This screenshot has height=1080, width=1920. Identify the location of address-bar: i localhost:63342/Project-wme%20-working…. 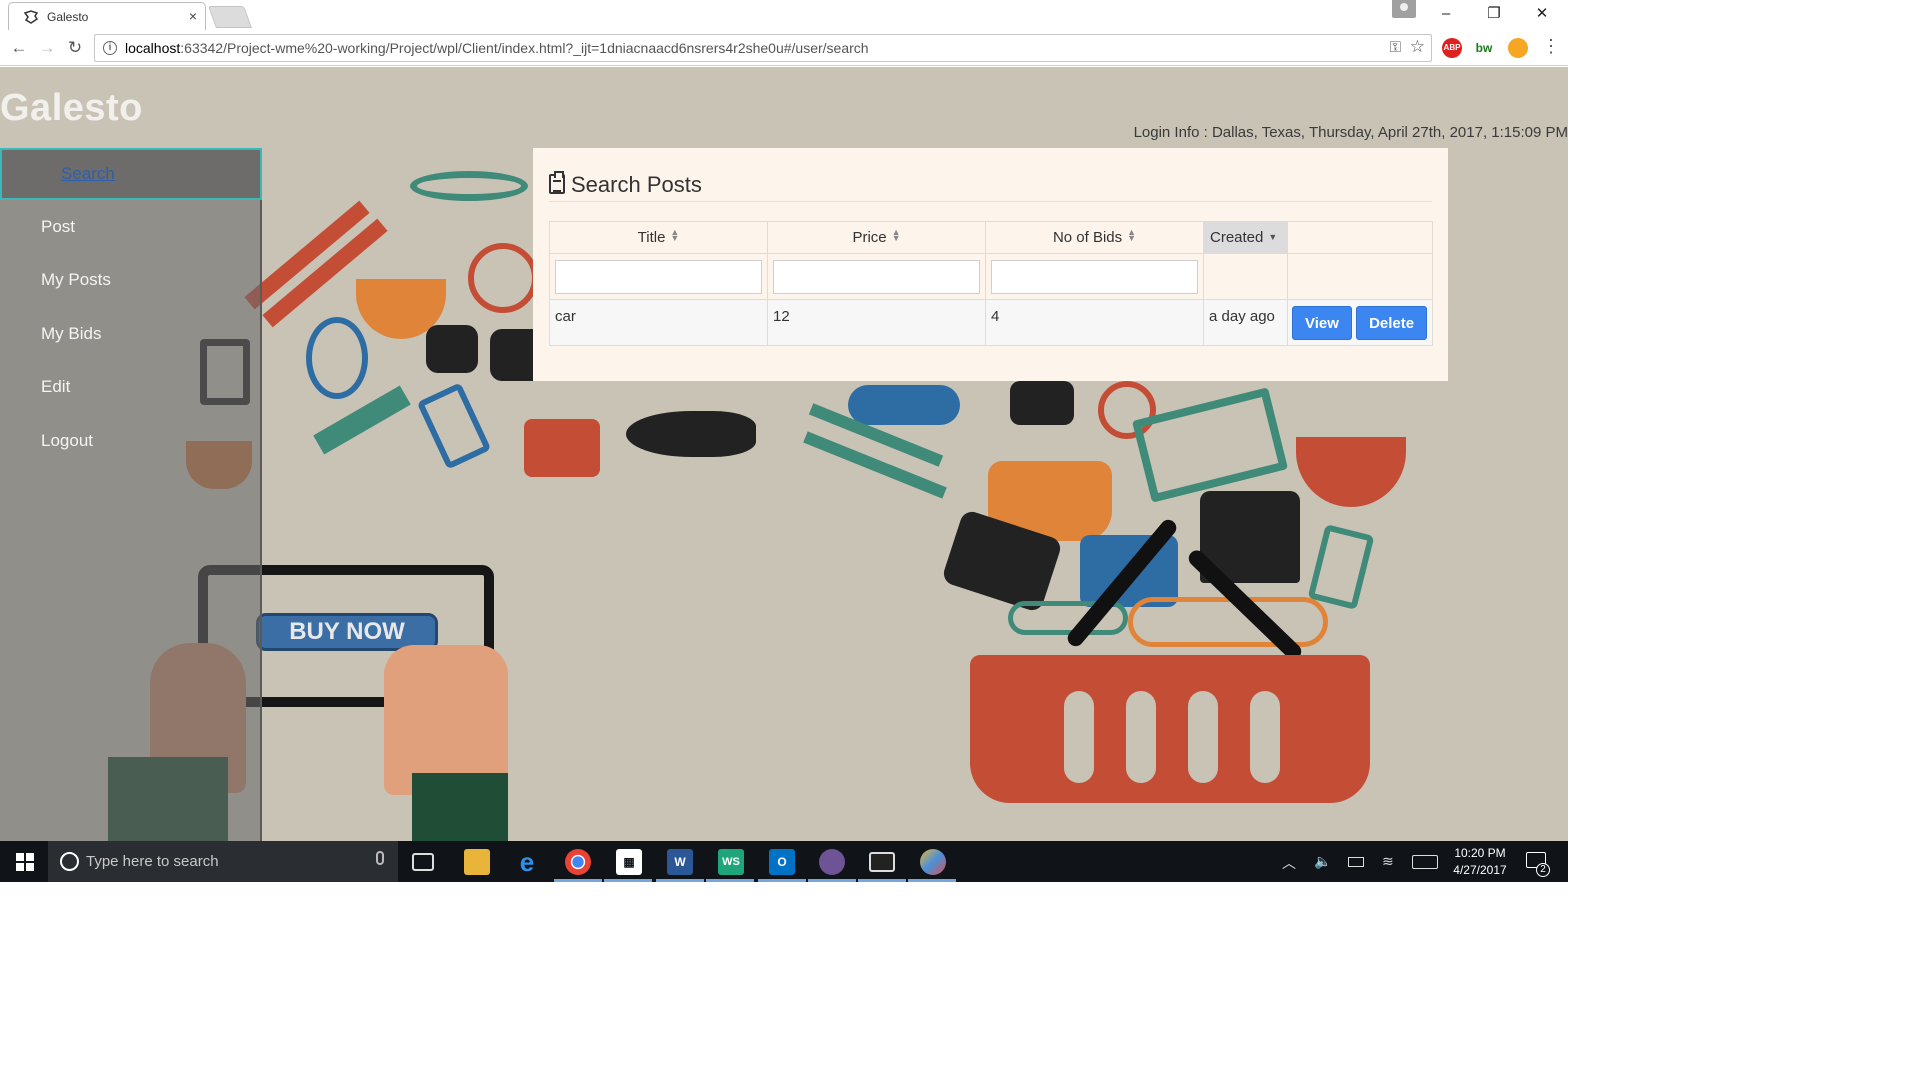
(763, 48).